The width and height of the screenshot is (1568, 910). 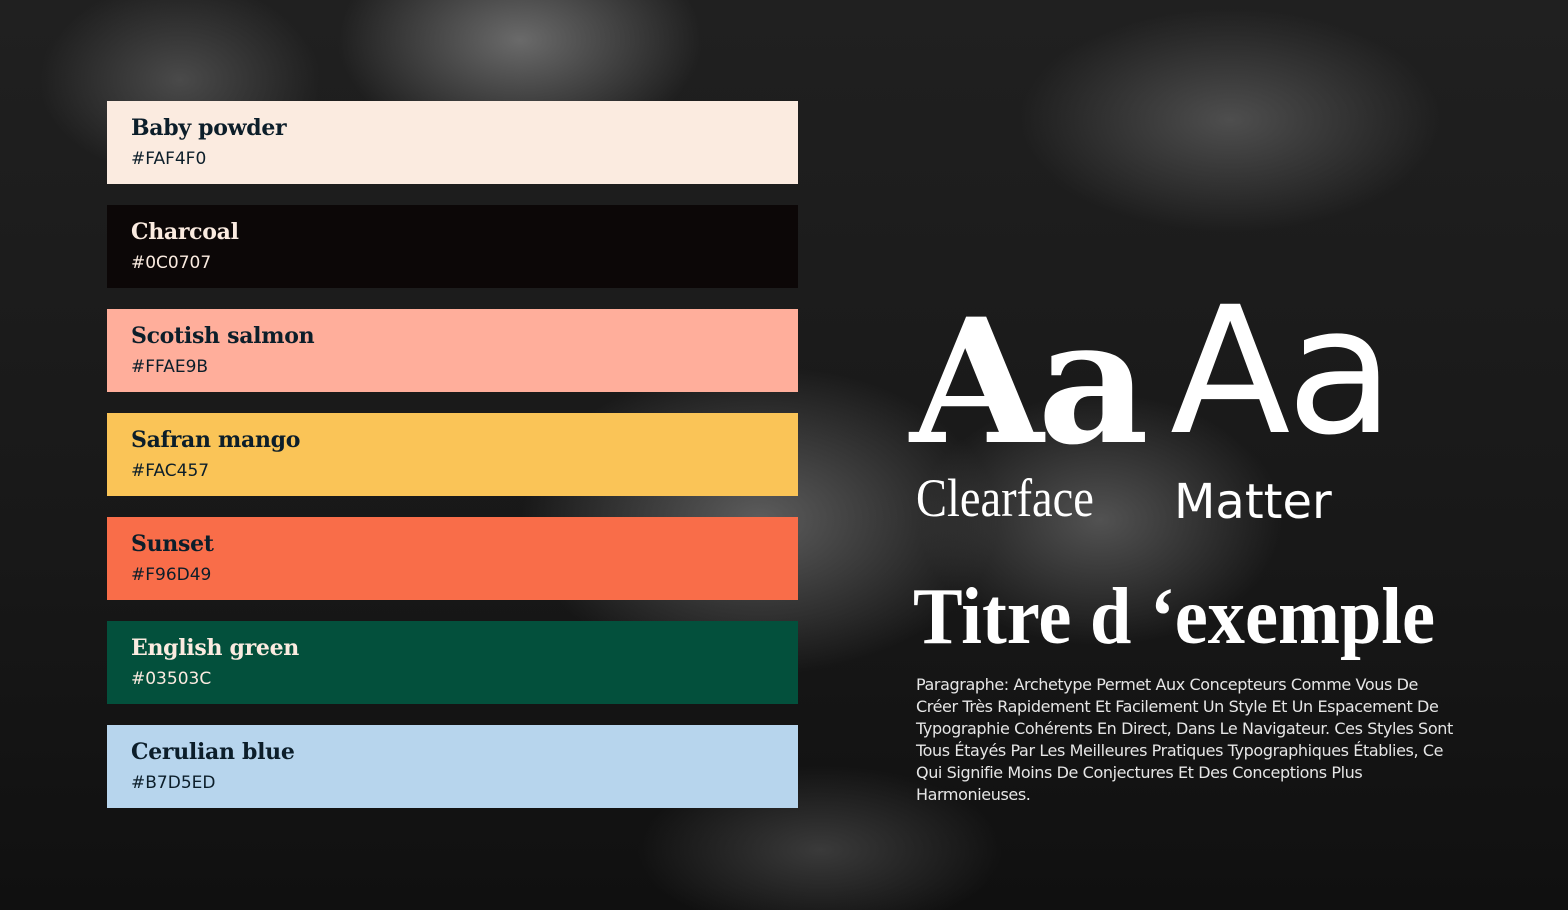 What do you see at coordinates (213, 752) in the screenshot?
I see `swatch-name: Cerulian blue` at bounding box center [213, 752].